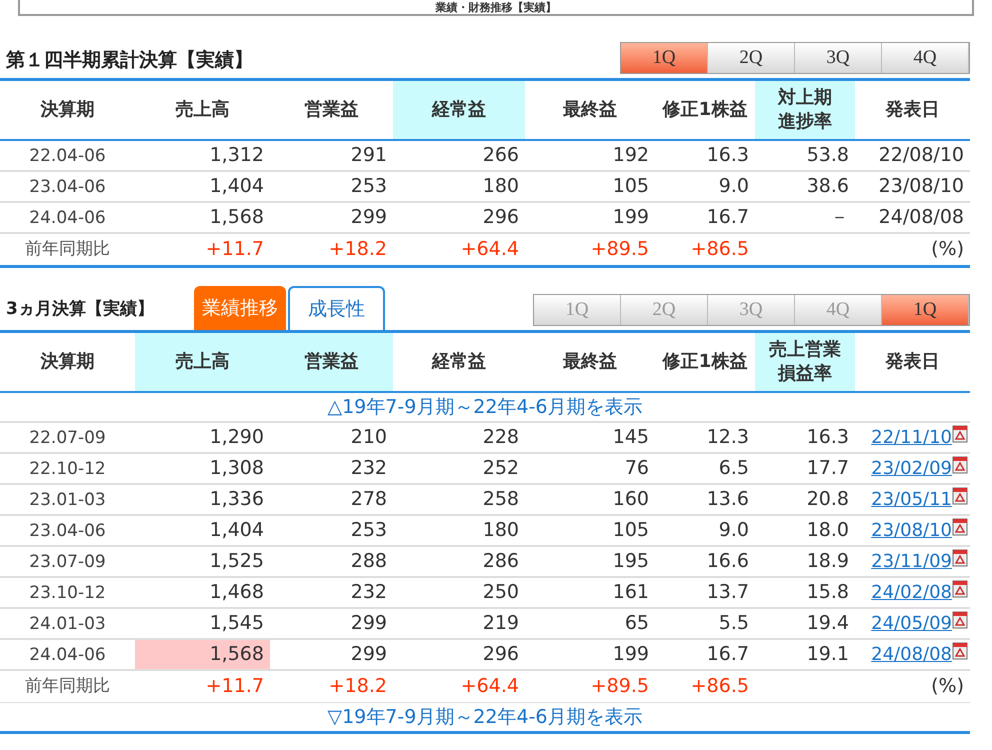 The height and width of the screenshot is (750, 992). What do you see at coordinates (828, 655) in the screenshot?
I see `table-cell-text: 19.1` at bounding box center [828, 655].